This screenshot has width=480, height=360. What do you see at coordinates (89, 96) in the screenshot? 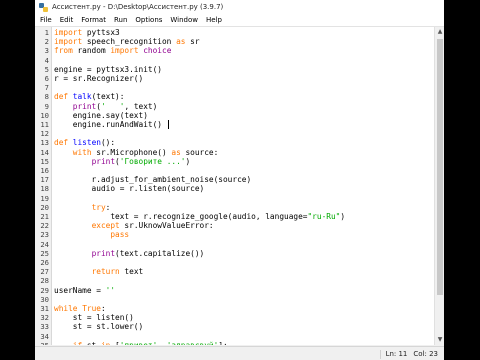
I see `code-line: def talk(text):` at bounding box center [89, 96].